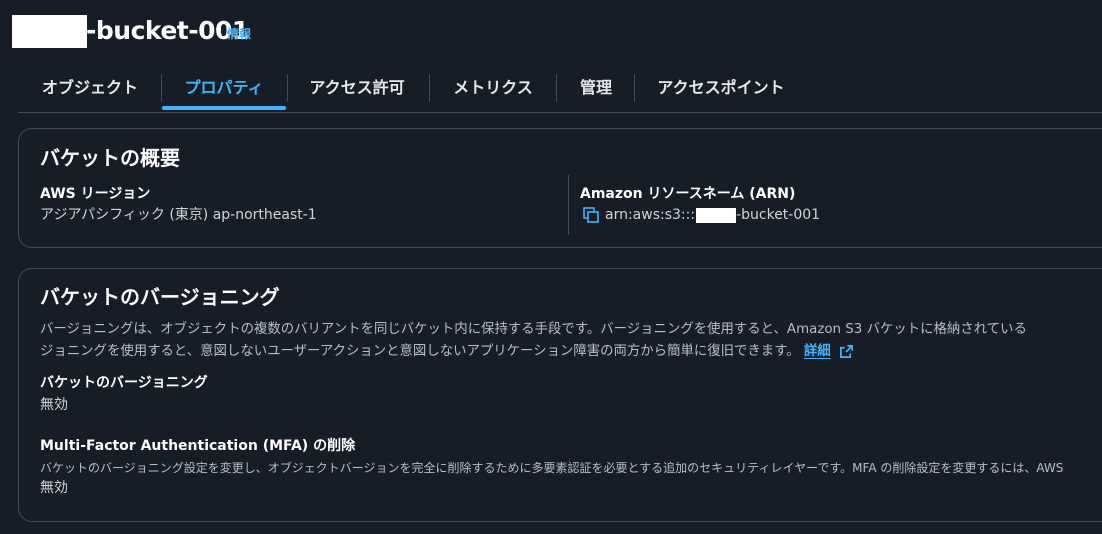 The image size is (1102, 534). I want to click on tab-metrics: メトリクス, so click(493, 88).